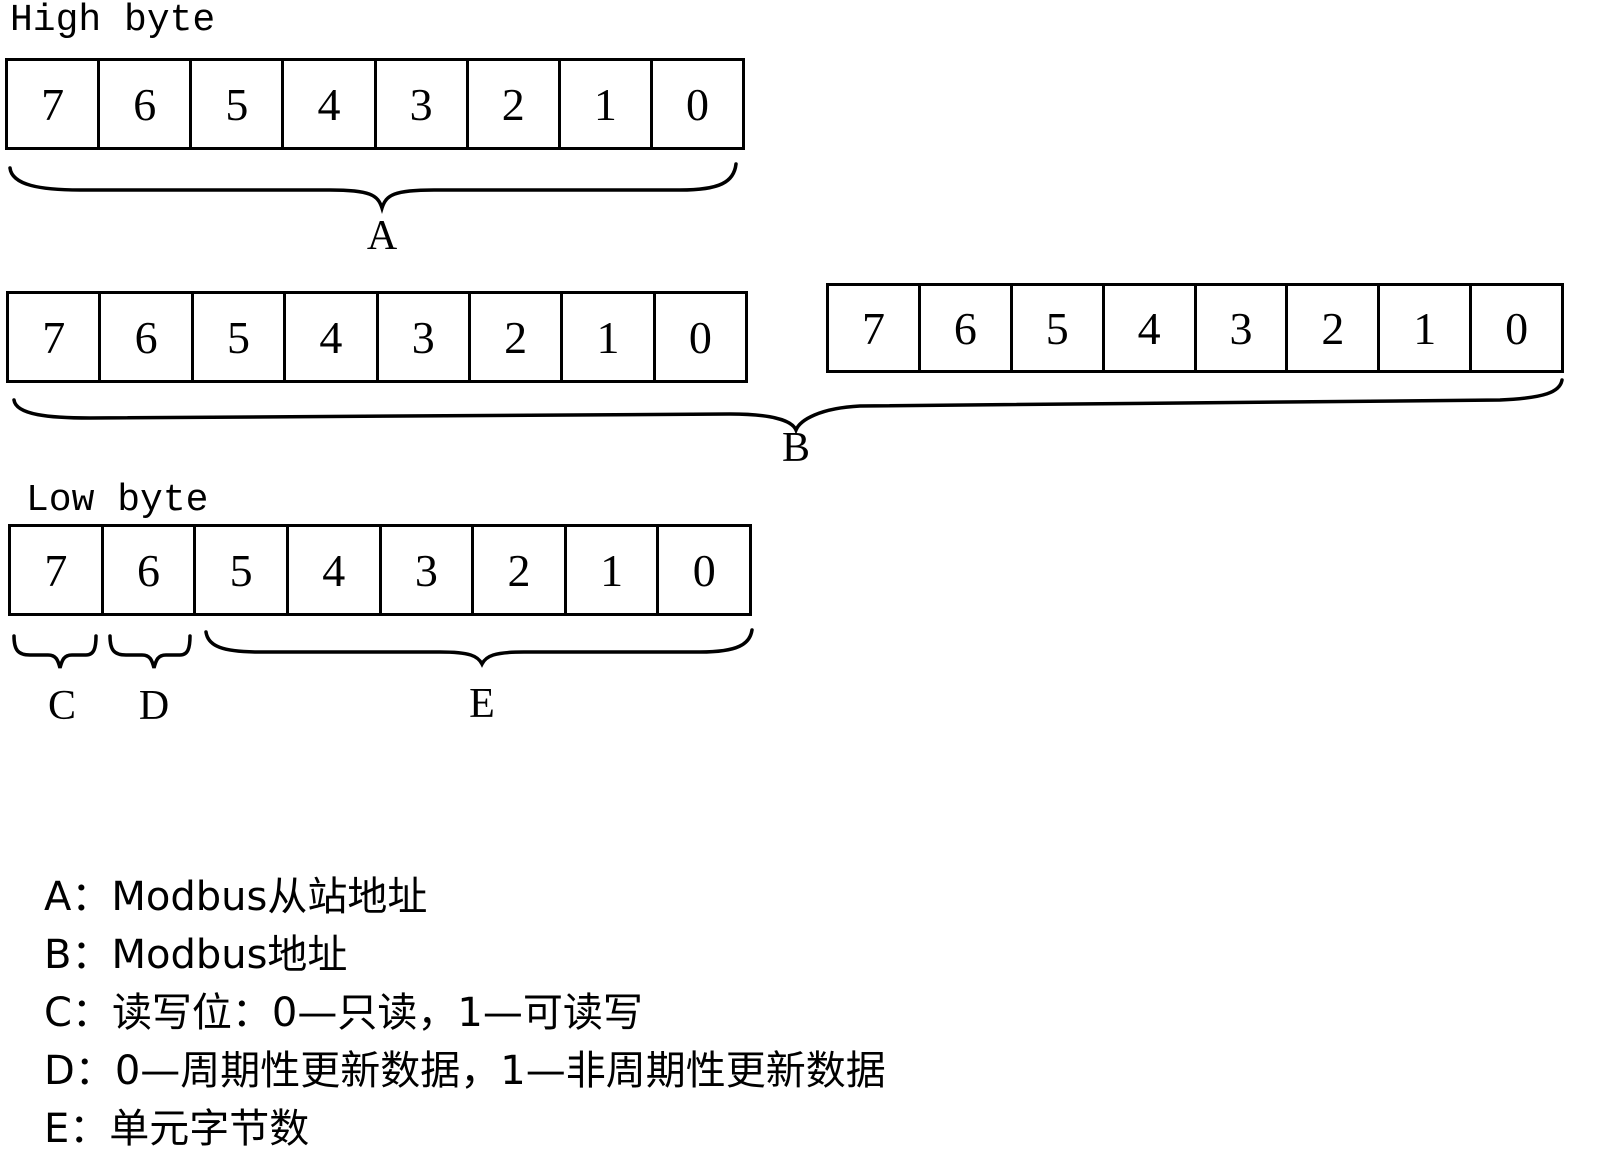 The image size is (1604, 1162). I want to click on legend-text: 0—周期性更新数据，1—非周期性更新数据, so click(500, 1071).